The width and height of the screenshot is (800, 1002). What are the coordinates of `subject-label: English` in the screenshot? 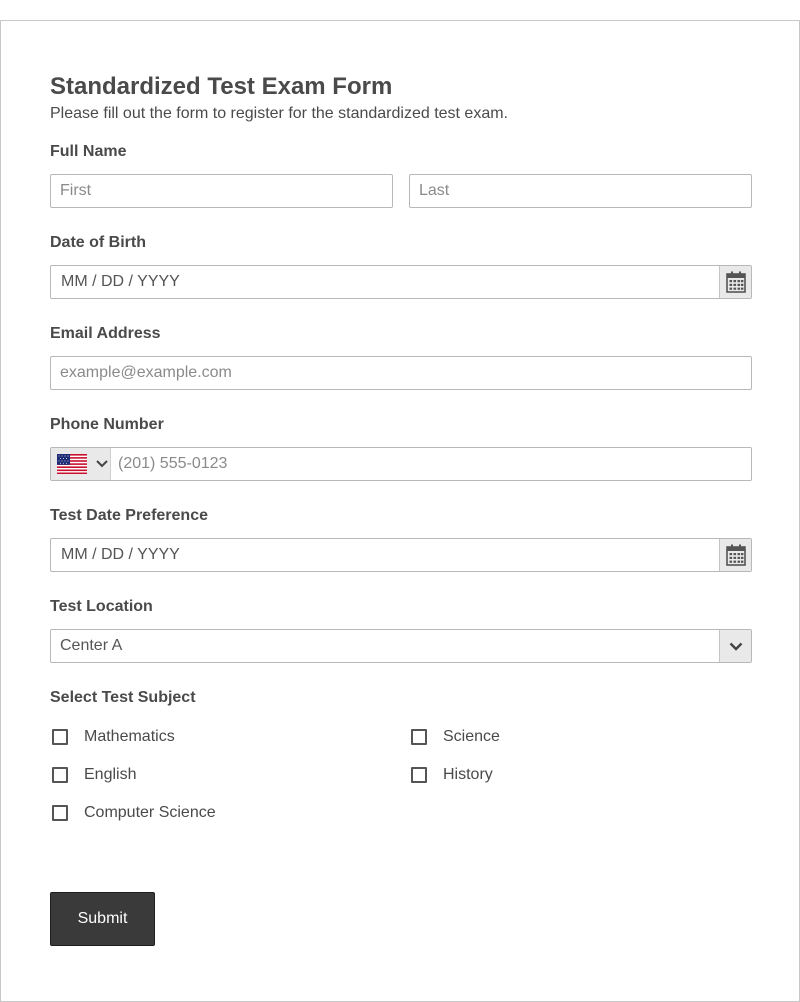 It's located at (110, 774).